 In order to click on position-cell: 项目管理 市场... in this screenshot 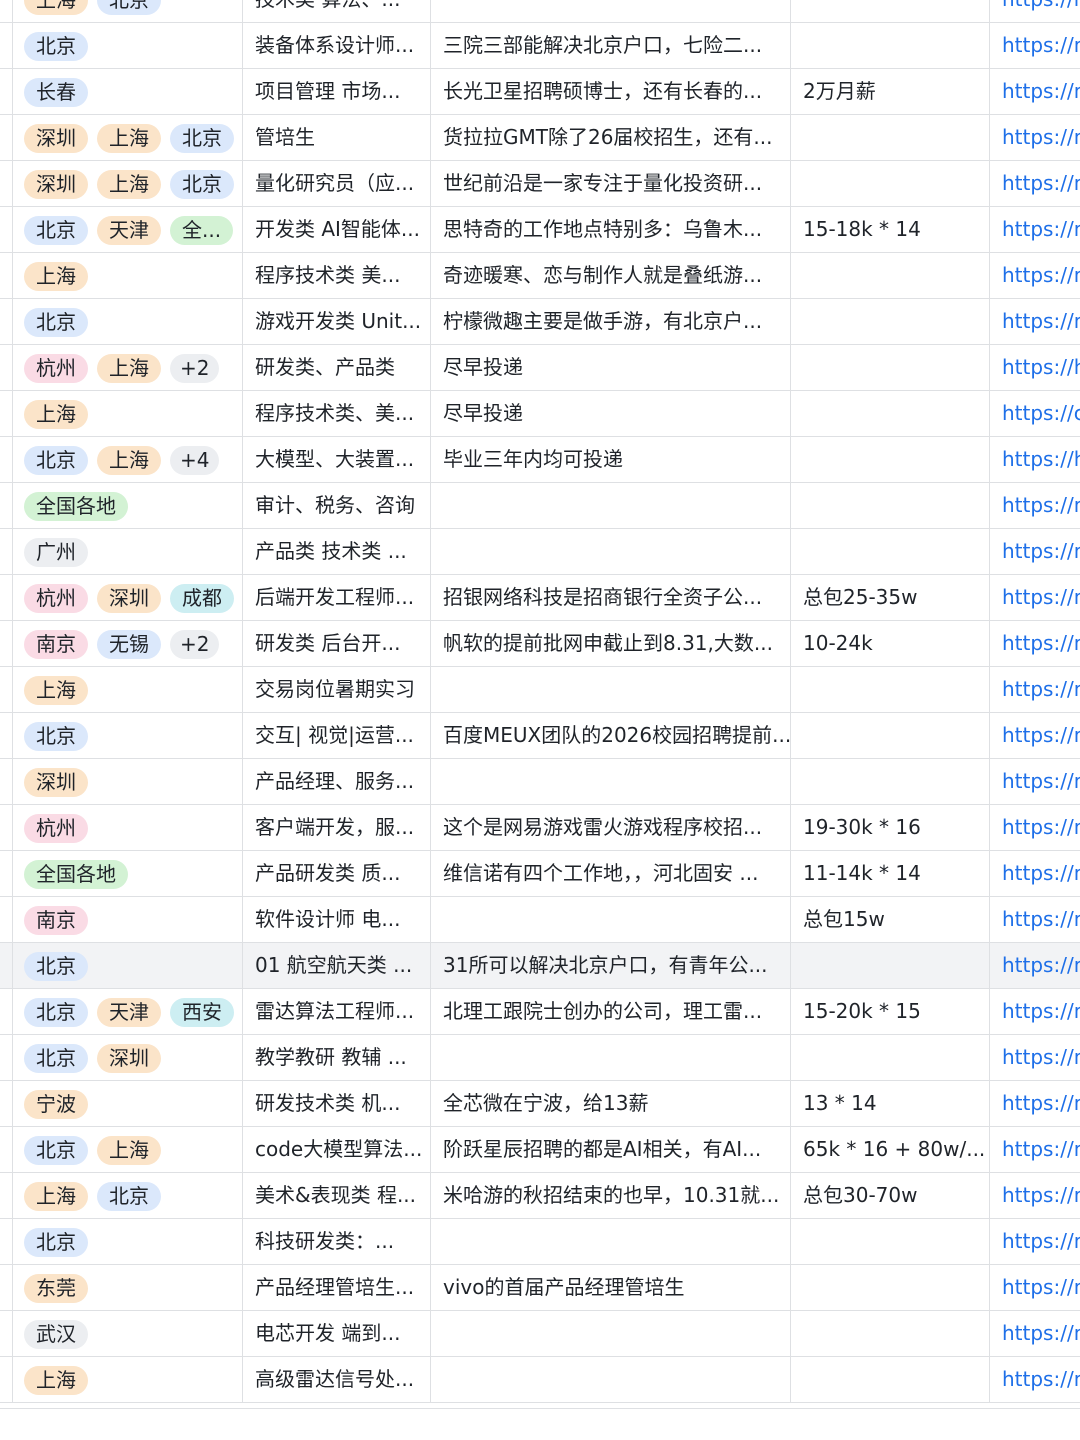, I will do `click(337, 91)`.